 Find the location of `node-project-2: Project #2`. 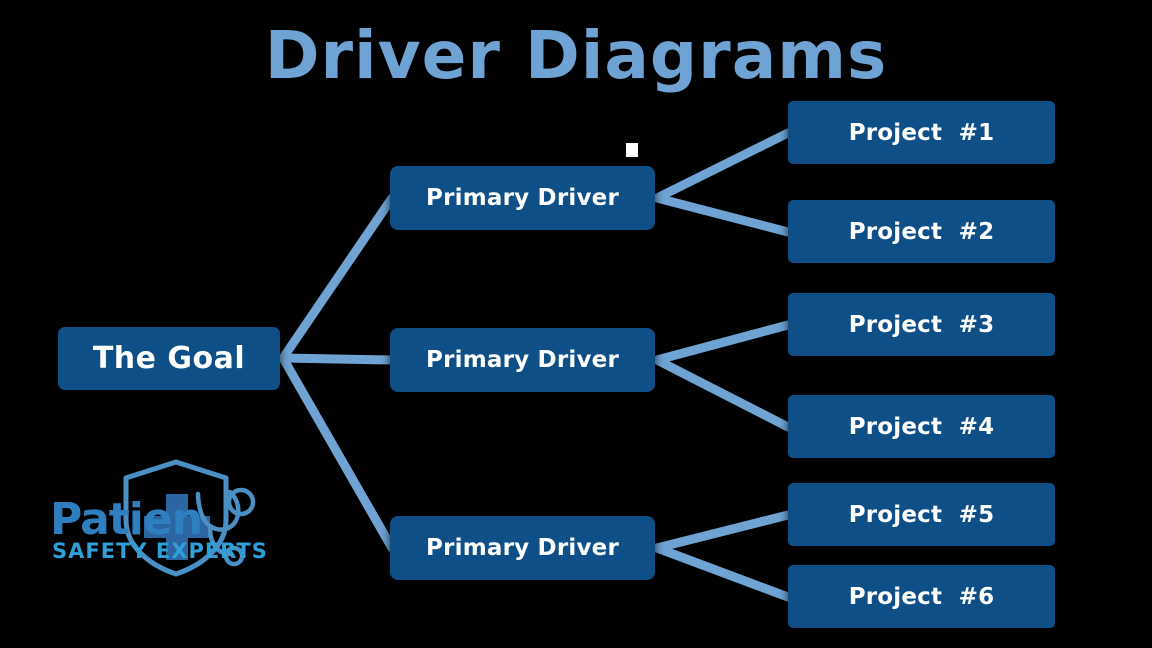

node-project-2: Project #2 is located at coordinates (921, 231).